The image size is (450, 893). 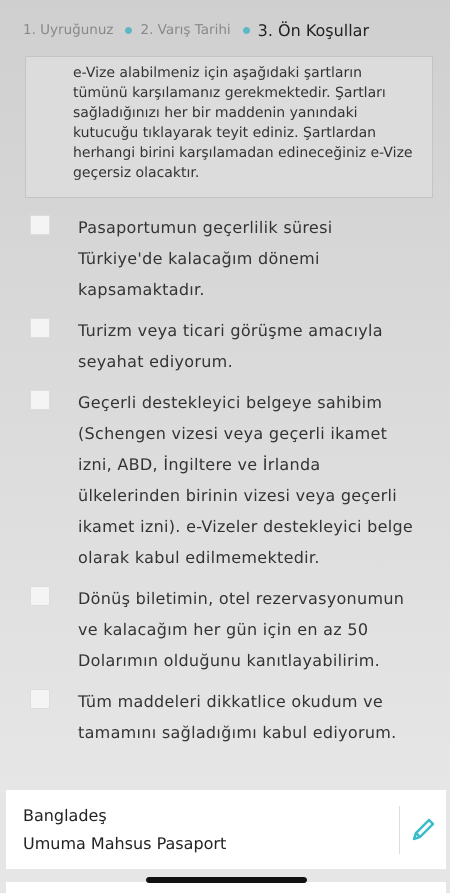 I want to click on condition-text: Pasaportumun geçerlilik süresi Türkiye'de kalacağım dönemi kapsamaktadır., so click(x=206, y=259).